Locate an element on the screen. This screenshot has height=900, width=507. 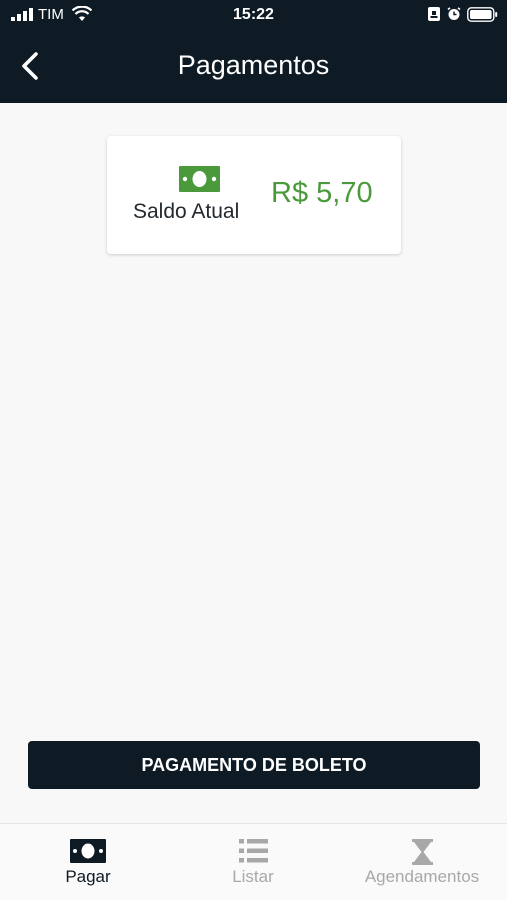
list-icon is located at coordinates (253, 851).